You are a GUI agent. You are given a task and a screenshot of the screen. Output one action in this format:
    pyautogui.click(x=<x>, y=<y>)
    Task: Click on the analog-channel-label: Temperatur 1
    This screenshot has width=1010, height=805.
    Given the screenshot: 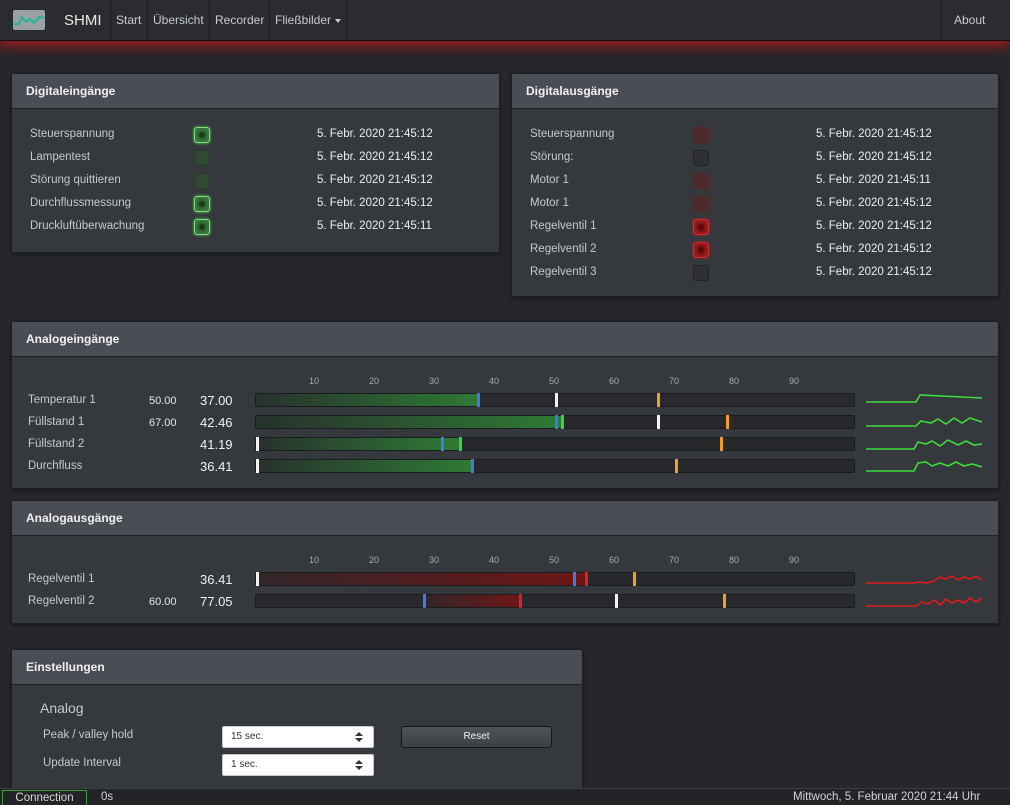 What is the action you would take?
    pyautogui.click(x=62, y=400)
    